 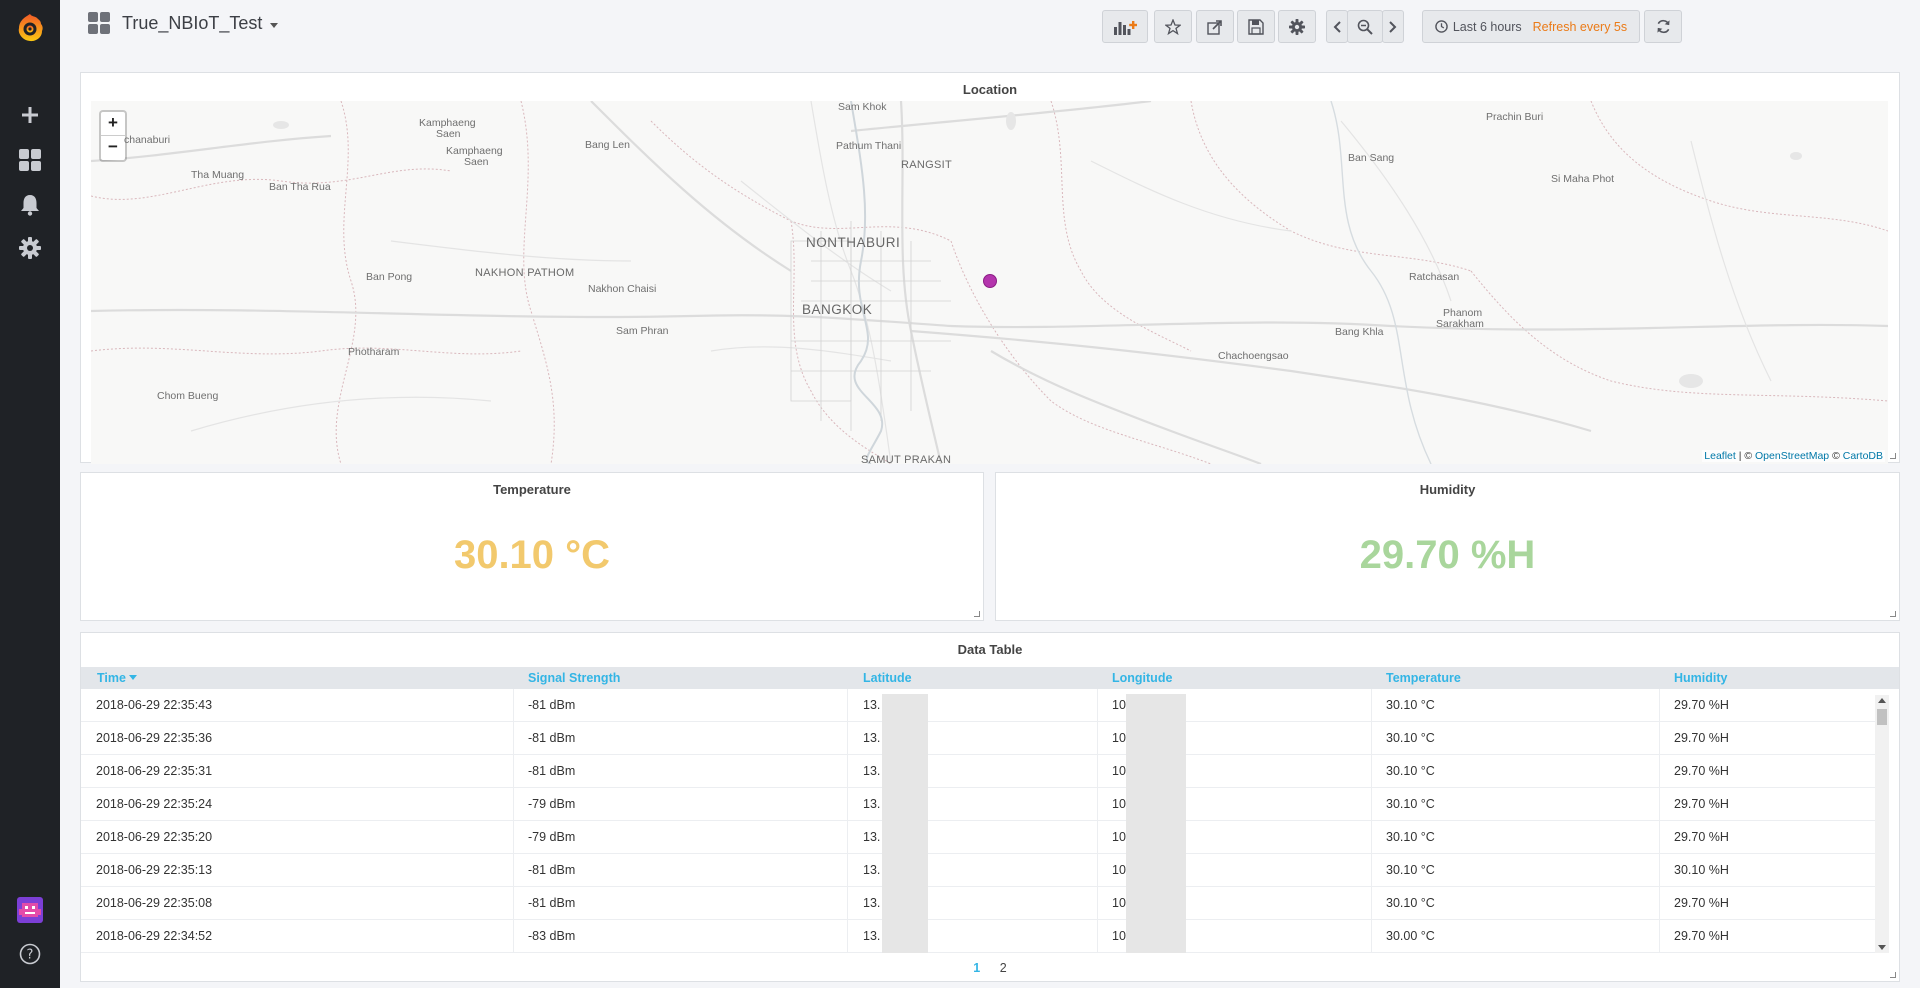 I want to click on cell-time: 2018-06-29 22:35:43, so click(x=154, y=705).